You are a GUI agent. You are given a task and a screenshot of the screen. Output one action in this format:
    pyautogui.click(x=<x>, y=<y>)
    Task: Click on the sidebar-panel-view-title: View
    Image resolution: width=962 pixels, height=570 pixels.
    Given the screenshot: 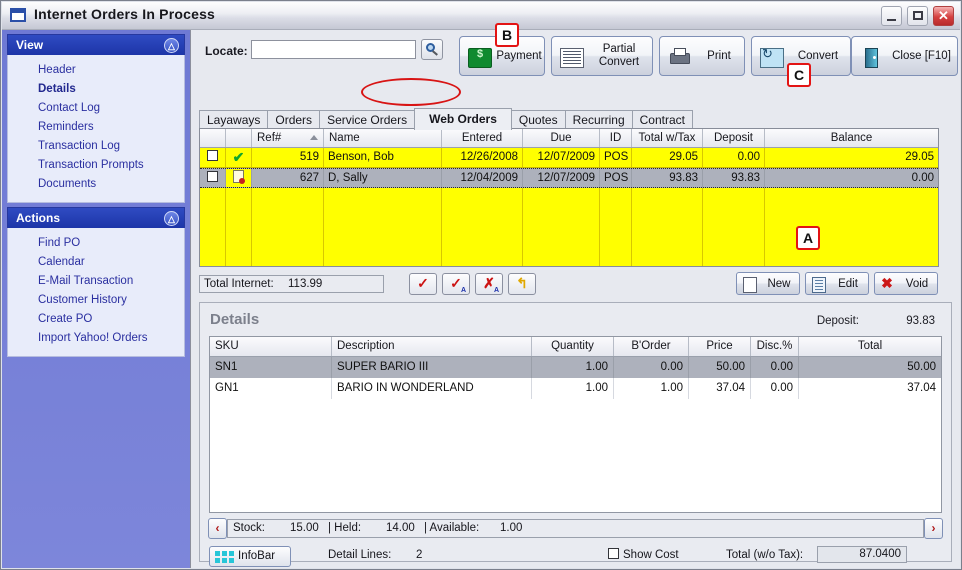 What is the action you would take?
    pyautogui.click(x=30, y=45)
    